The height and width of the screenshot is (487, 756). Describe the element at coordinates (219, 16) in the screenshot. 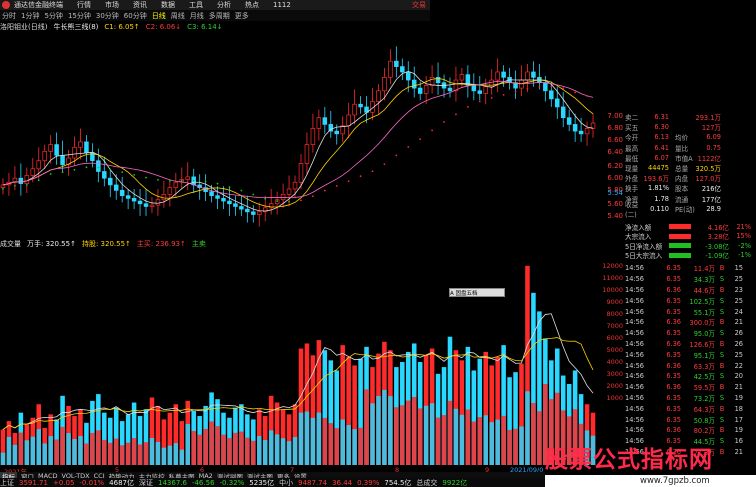

I see `period-multi: 多周期` at that location.